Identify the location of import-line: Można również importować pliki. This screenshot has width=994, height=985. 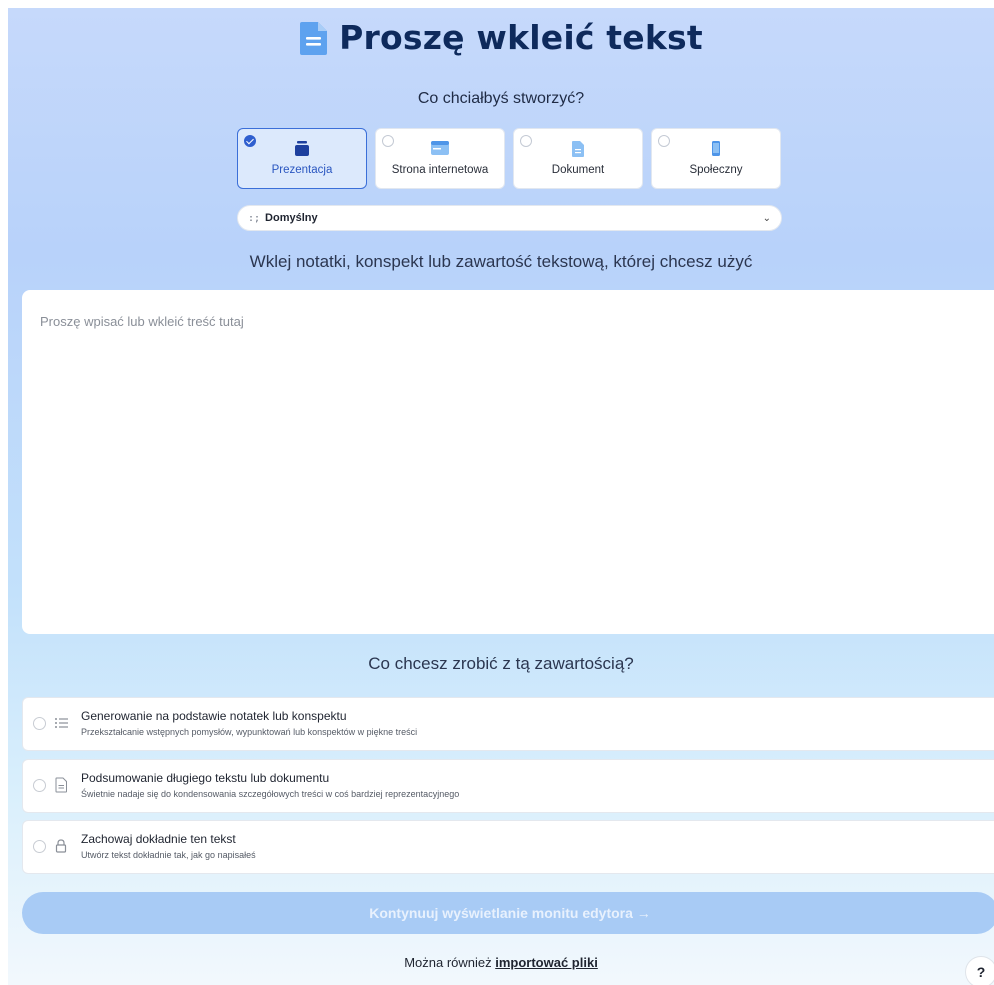
(501, 962).